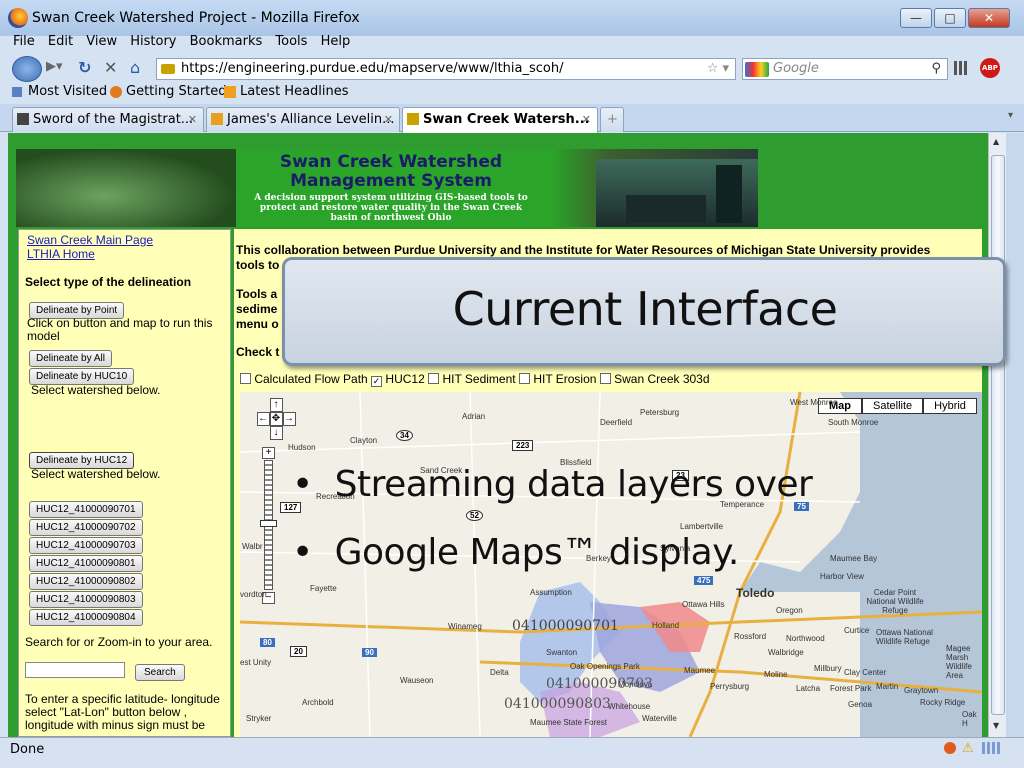 This screenshot has height=768, width=1024. I want to click on route-shield: 34, so click(404, 435).